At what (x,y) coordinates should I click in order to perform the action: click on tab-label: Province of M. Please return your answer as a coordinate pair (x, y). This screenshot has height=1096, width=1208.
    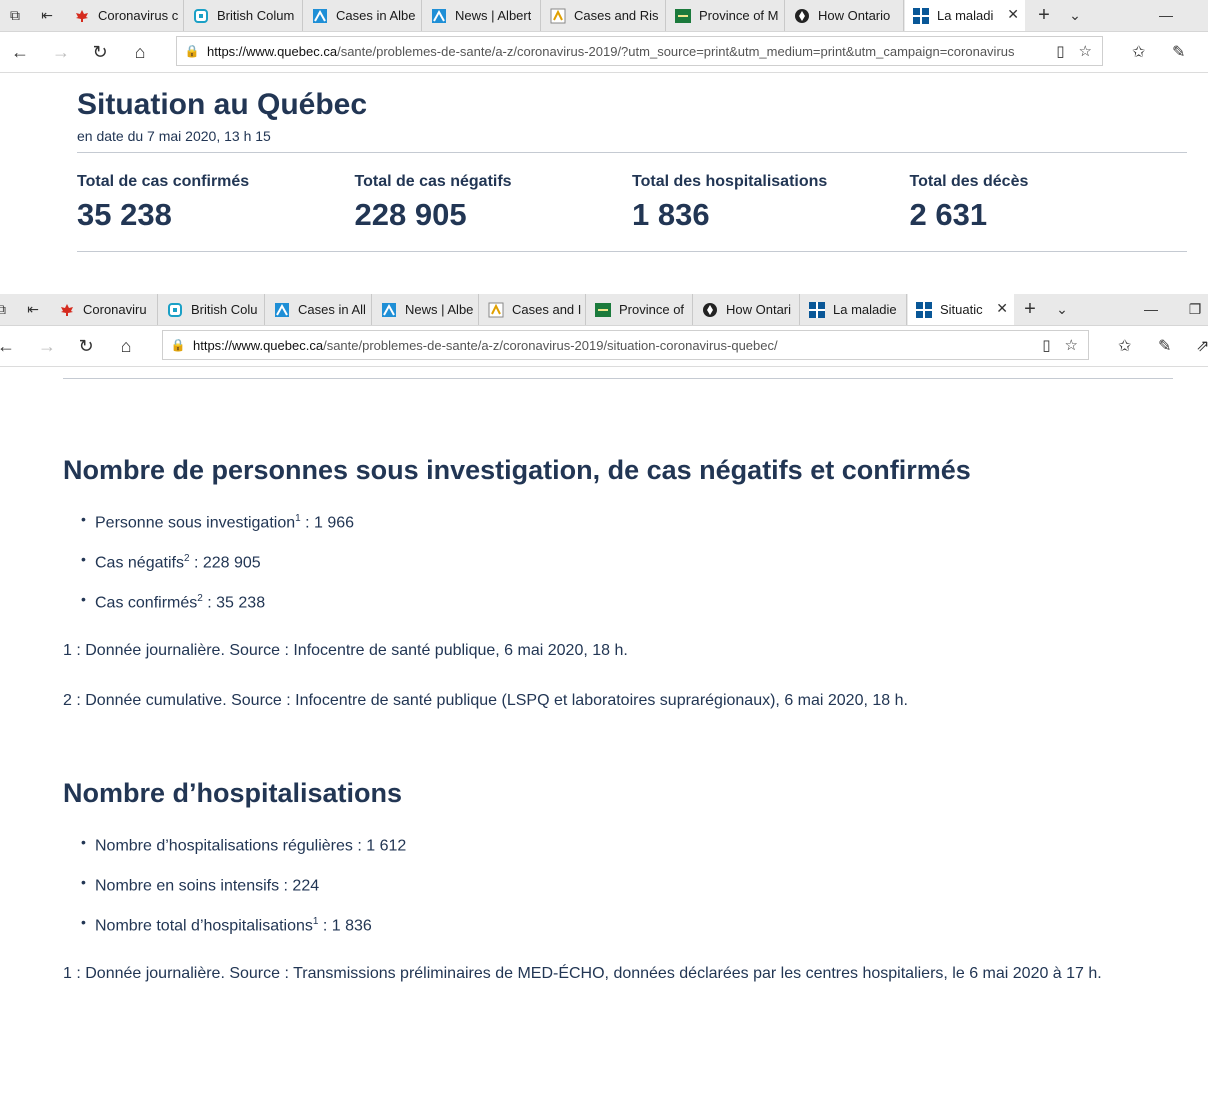
    Looking at the image, I should click on (739, 15).